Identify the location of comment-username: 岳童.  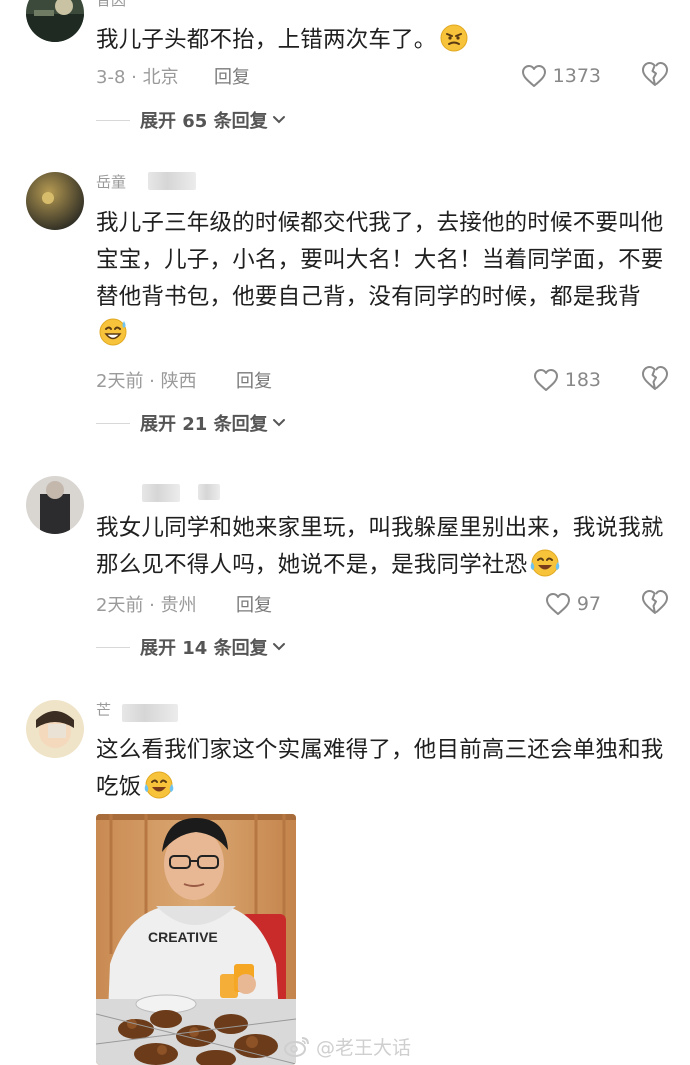
(111, 182).